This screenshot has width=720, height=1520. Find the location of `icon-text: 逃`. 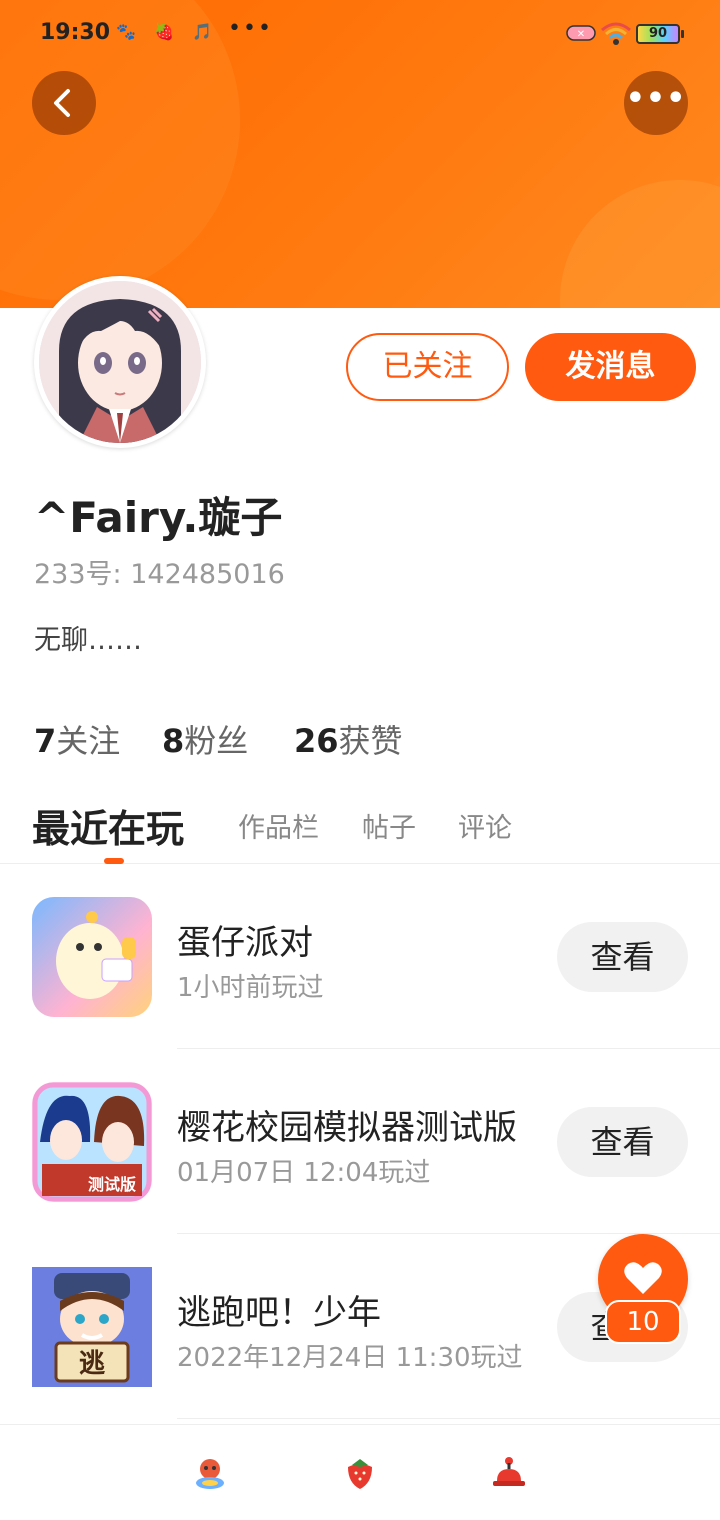

icon-text: 逃 is located at coordinates (92, 1364).